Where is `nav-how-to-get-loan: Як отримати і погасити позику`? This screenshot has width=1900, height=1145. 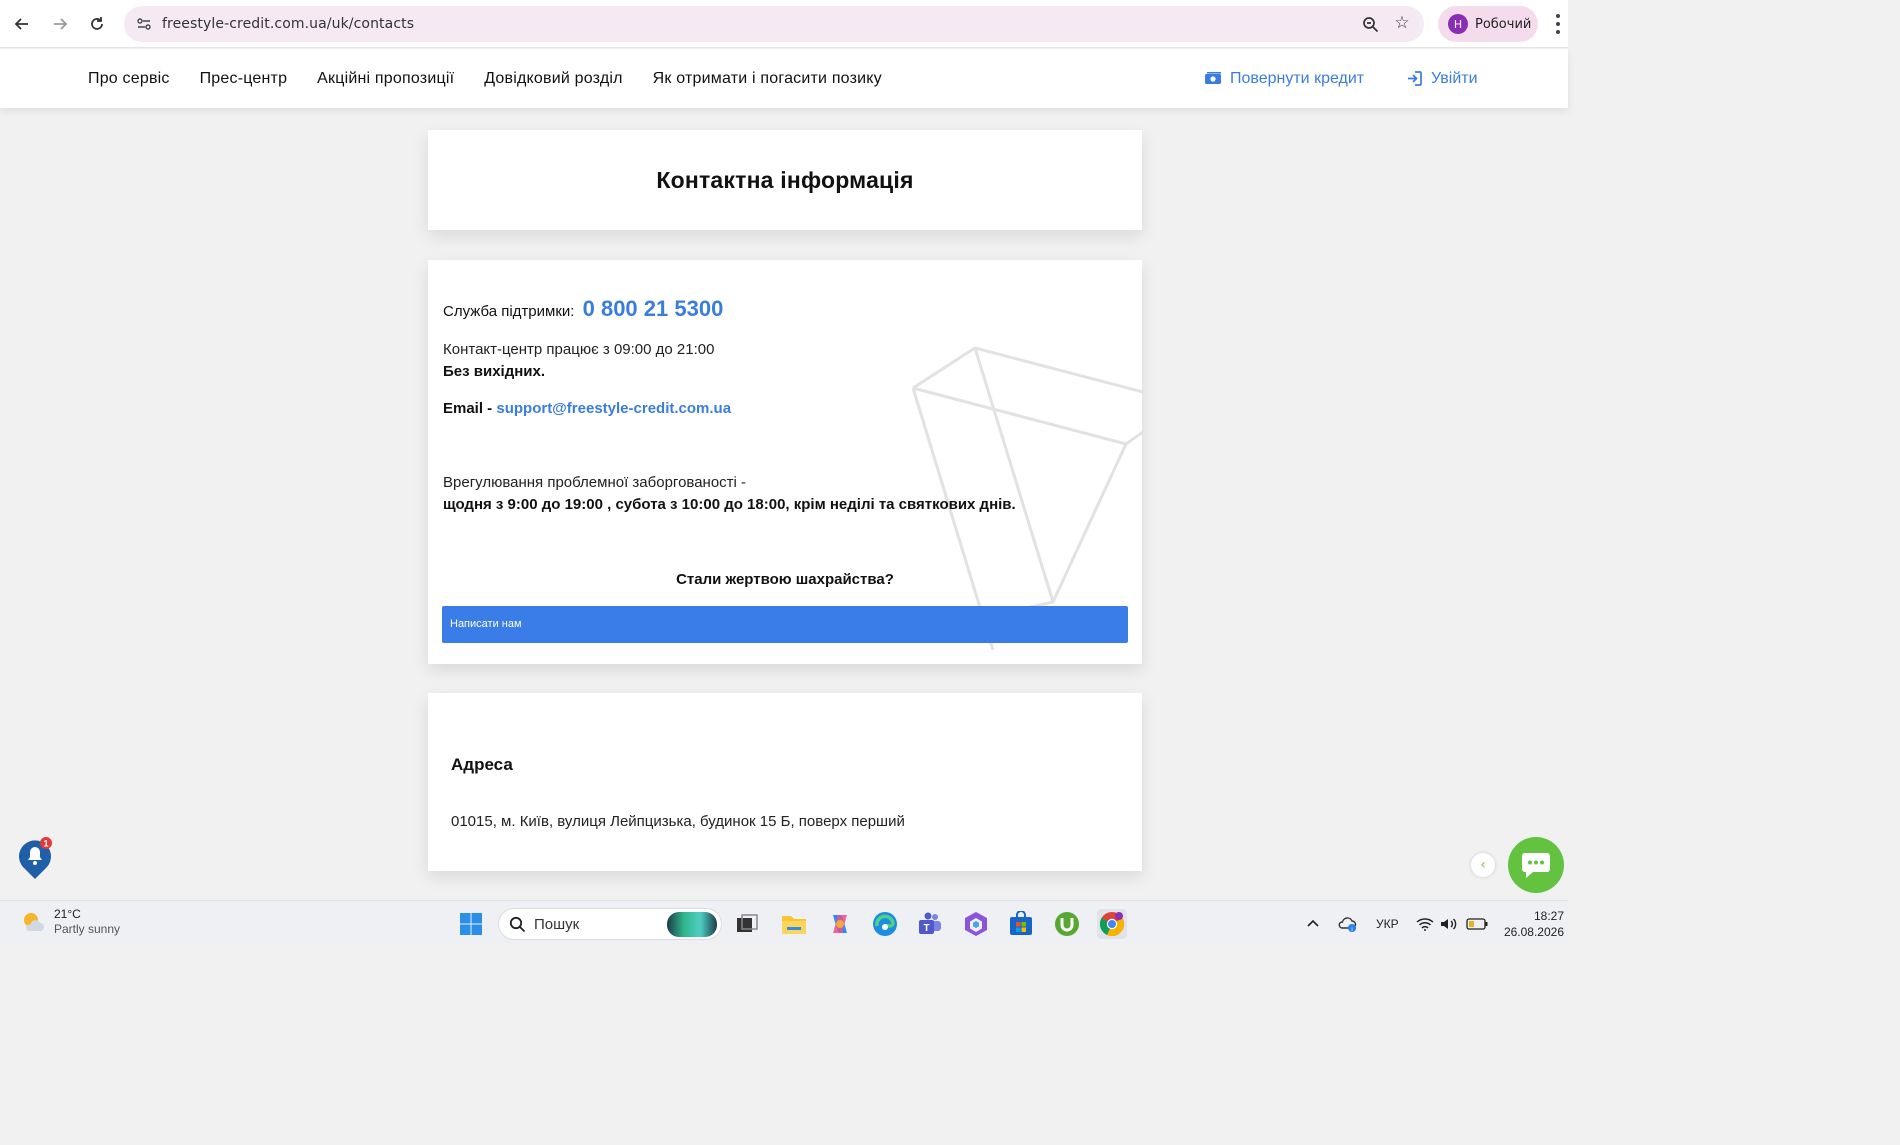
nav-how-to-get-loan: Як отримати і погасити позику is located at coordinates (767, 79).